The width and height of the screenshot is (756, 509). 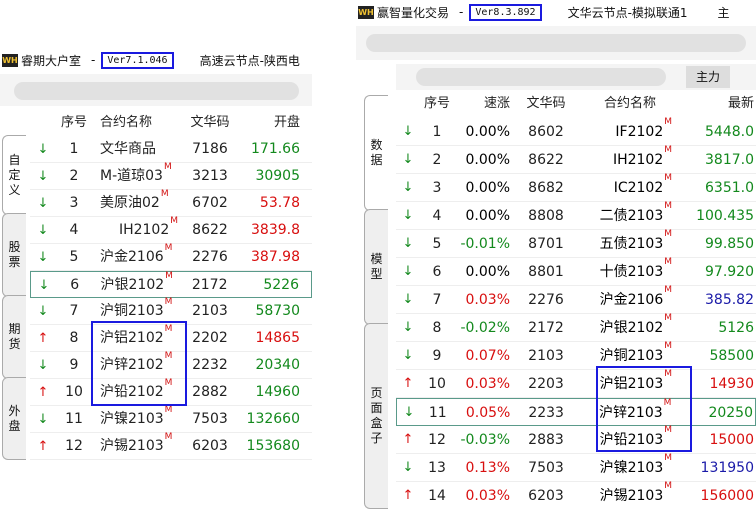 What do you see at coordinates (576, 132) in the screenshot?
I see `table-row: ↓ 1 0.00% 8602 IF2102M 5448.0` at bounding box center [576, 132].